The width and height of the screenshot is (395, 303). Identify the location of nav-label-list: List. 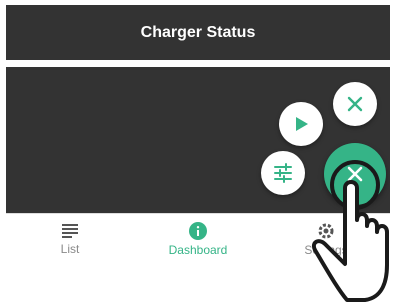
(70, 248).